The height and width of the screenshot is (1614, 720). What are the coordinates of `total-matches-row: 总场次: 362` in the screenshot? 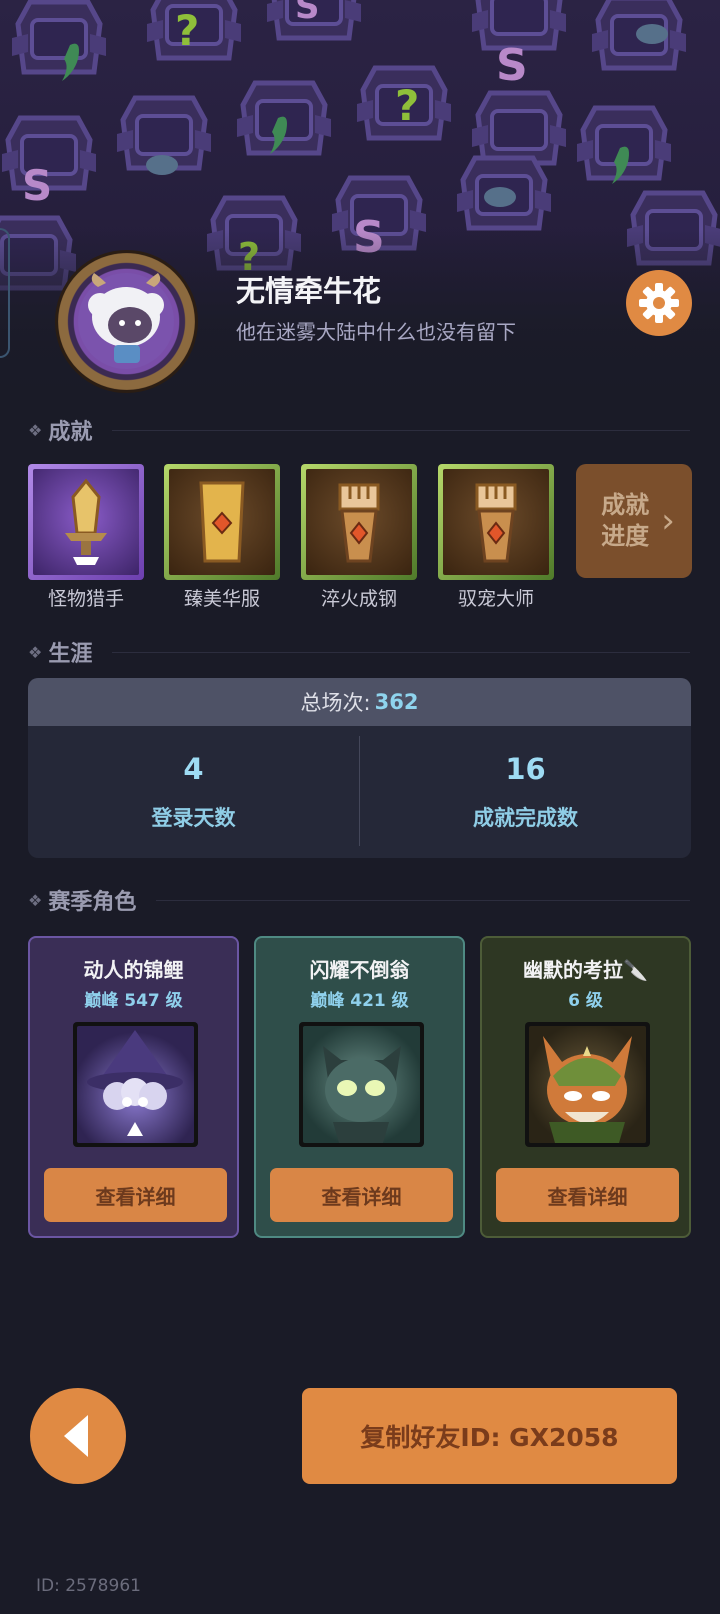 It's located at (359, 702).